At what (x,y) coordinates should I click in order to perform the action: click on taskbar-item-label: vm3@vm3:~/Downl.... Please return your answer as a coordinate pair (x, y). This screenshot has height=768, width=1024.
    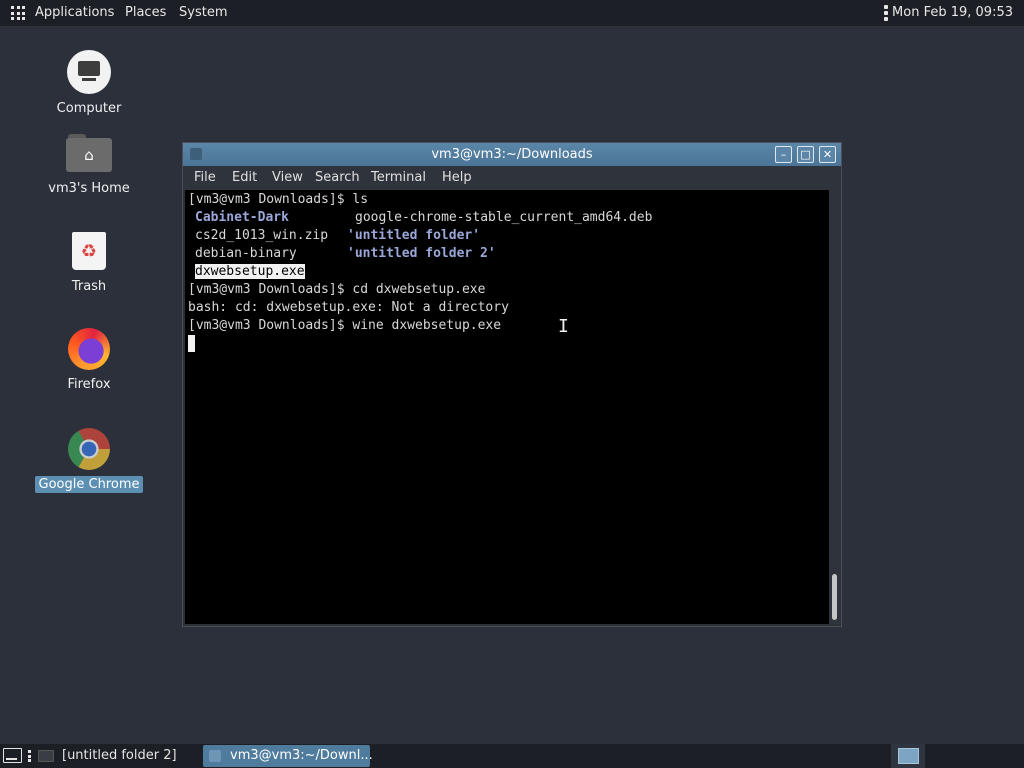
    Looking at the image, I should click on (301, 755).